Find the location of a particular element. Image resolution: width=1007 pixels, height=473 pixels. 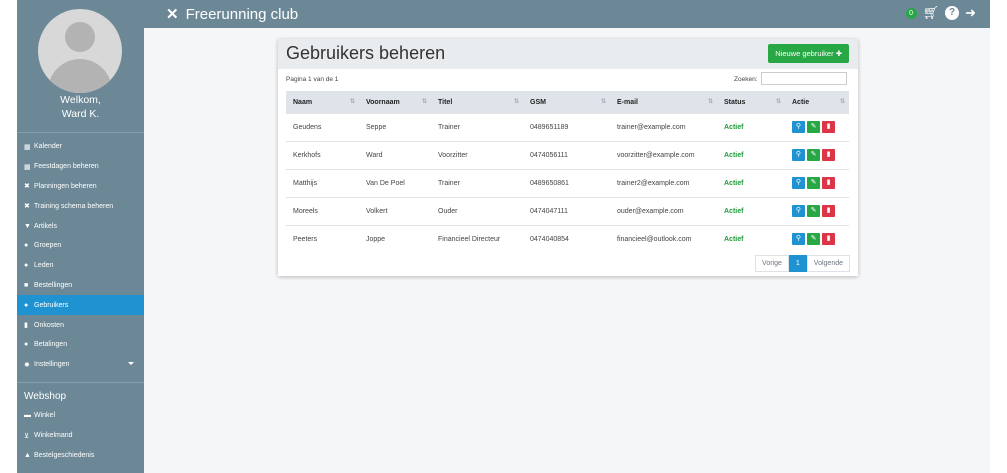

cell-titel: Financieel Directeur is located at coordinates (477, 238).